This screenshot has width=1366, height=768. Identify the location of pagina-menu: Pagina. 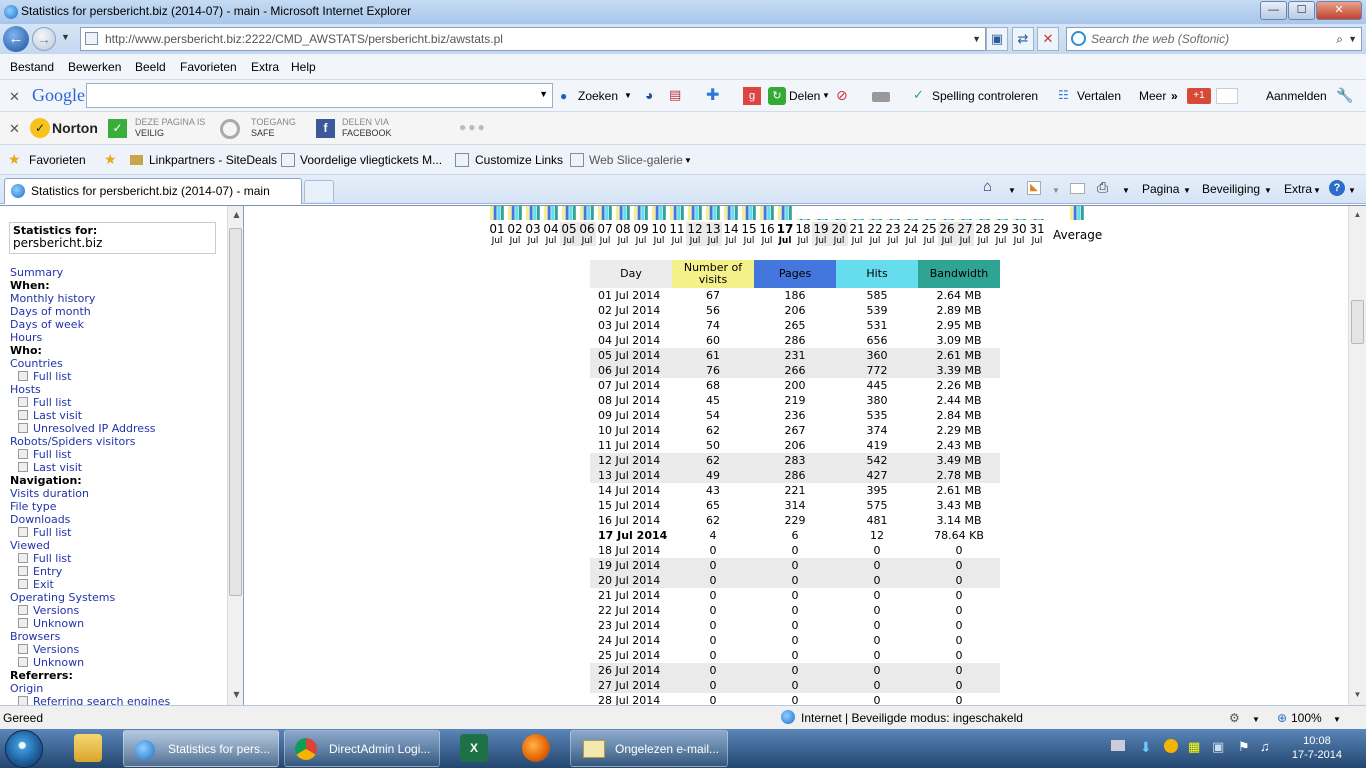
(1160, 189).